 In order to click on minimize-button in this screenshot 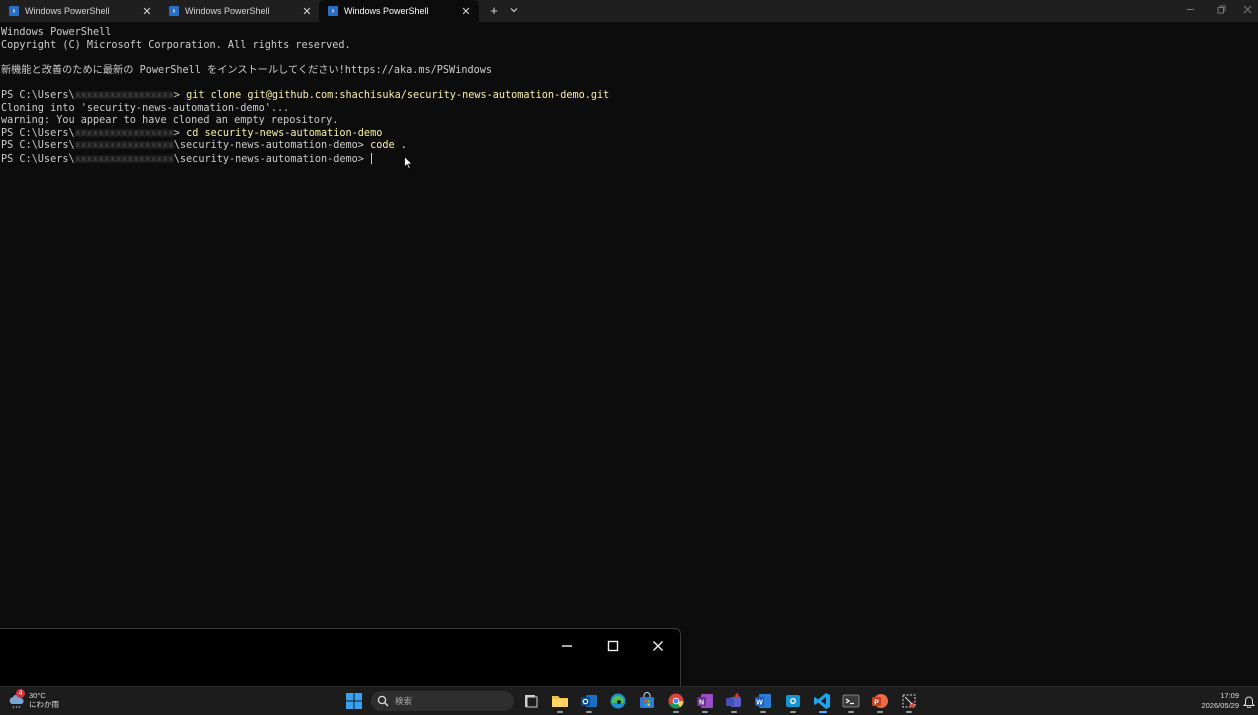, I will do `click(1190, 11)`.